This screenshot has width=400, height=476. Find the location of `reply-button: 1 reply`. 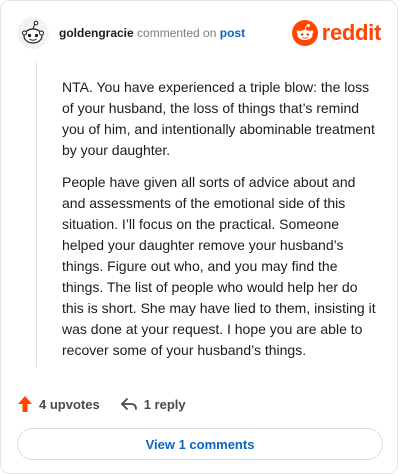

reply-button: 1 reply is located at coordinates (153, 404).